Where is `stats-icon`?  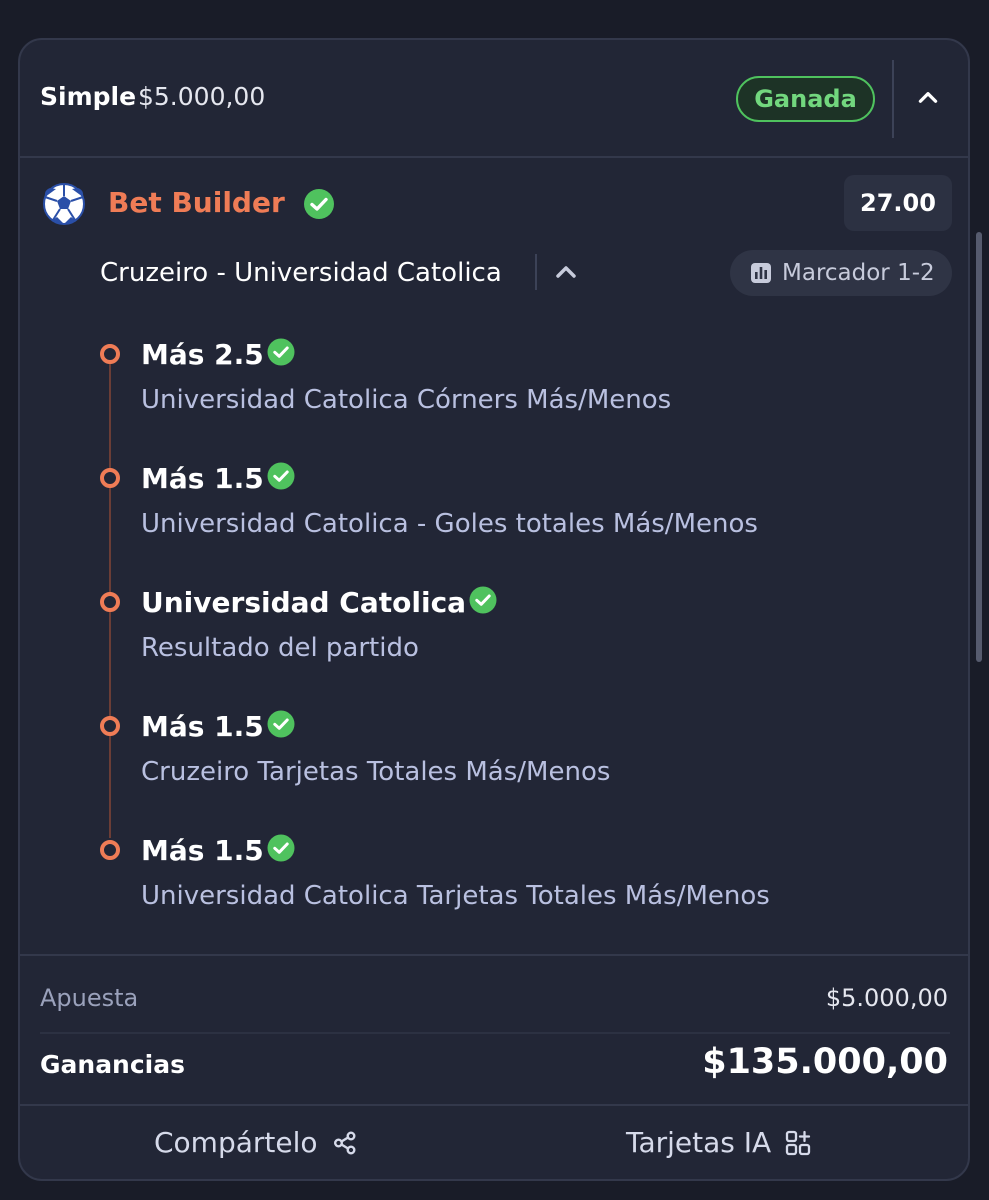
stats-icon is located at coordinates (761, 273).